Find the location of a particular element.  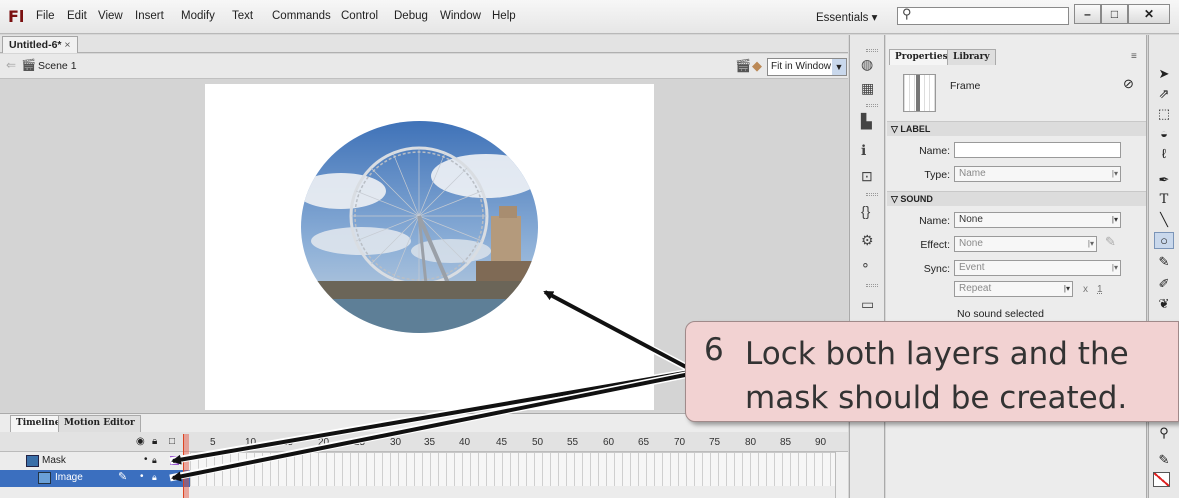

arrow-to-mask-lock is located at coordinates (430, 416).